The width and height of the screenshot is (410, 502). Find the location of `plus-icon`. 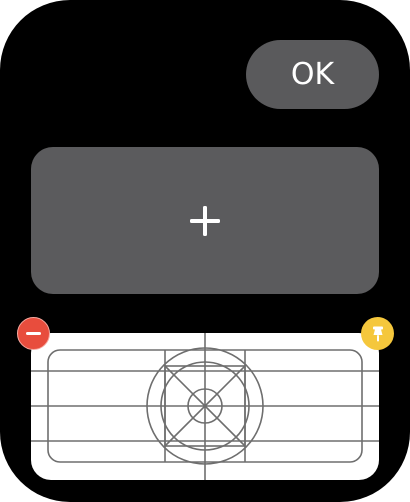

plus-icon is located at coordinates (205, 220).